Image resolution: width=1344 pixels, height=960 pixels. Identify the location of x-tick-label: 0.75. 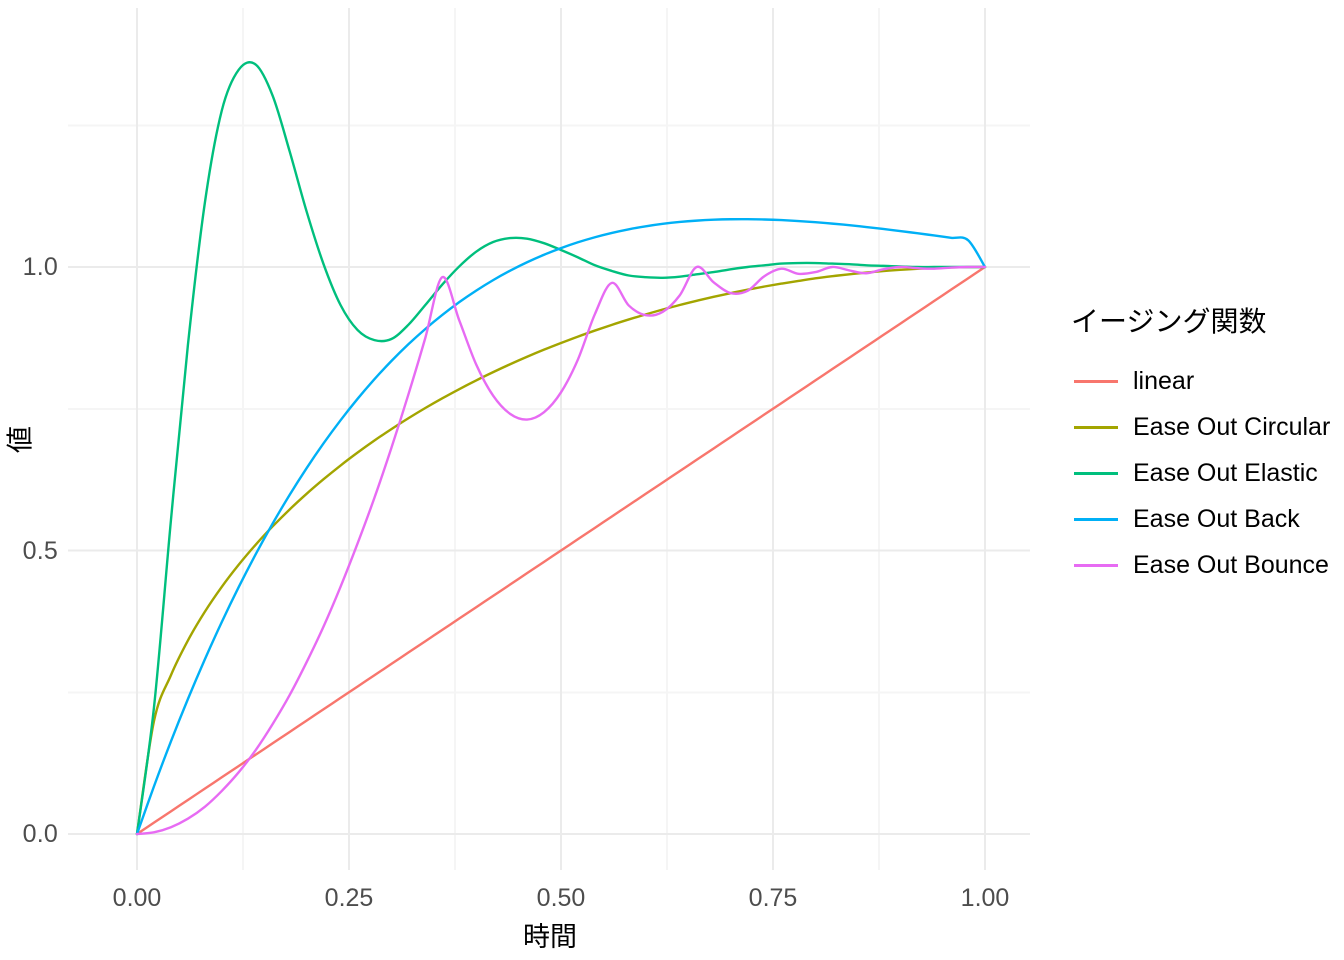
(773, 898).